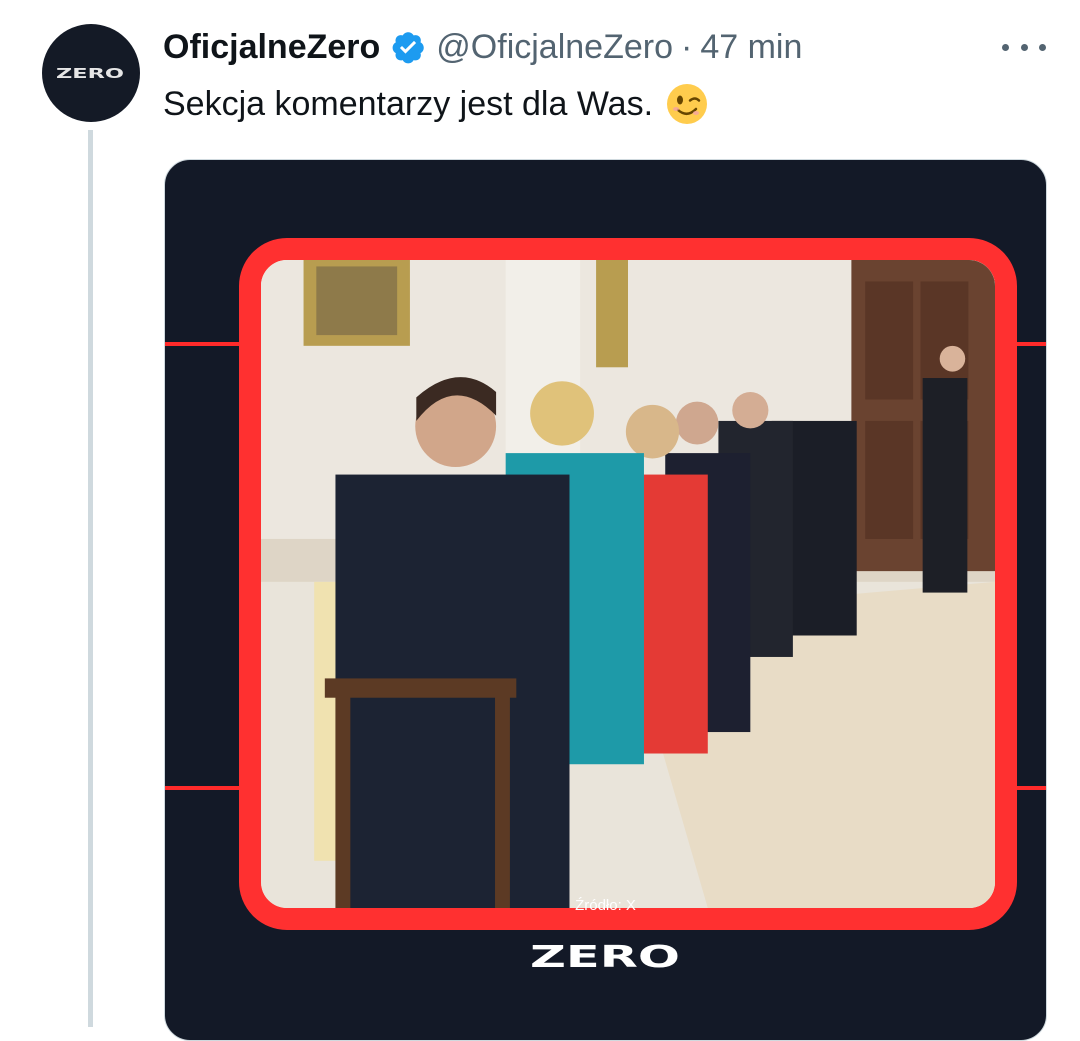 The width and height of the screenshot is (1080, 1041). What do you see at coordinates (90, 578) in the screenshot?
I see `thread-line` at bounding box center [90, 578].